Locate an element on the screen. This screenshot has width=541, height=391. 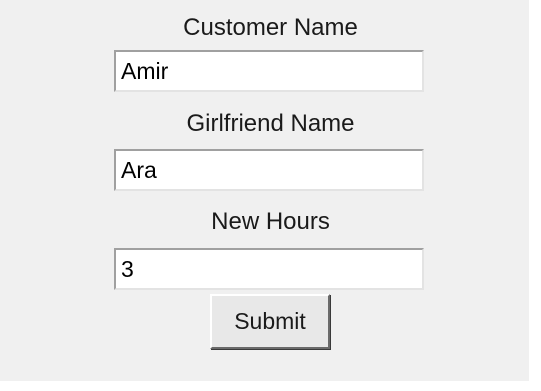
customer-name-input is located at coordinates (269, 71).